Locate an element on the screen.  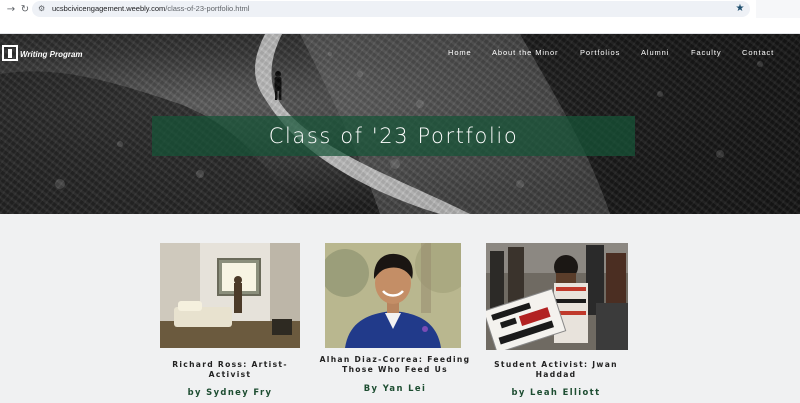
bookmark-star-icon: ★ is located at coordinates (740, 9).